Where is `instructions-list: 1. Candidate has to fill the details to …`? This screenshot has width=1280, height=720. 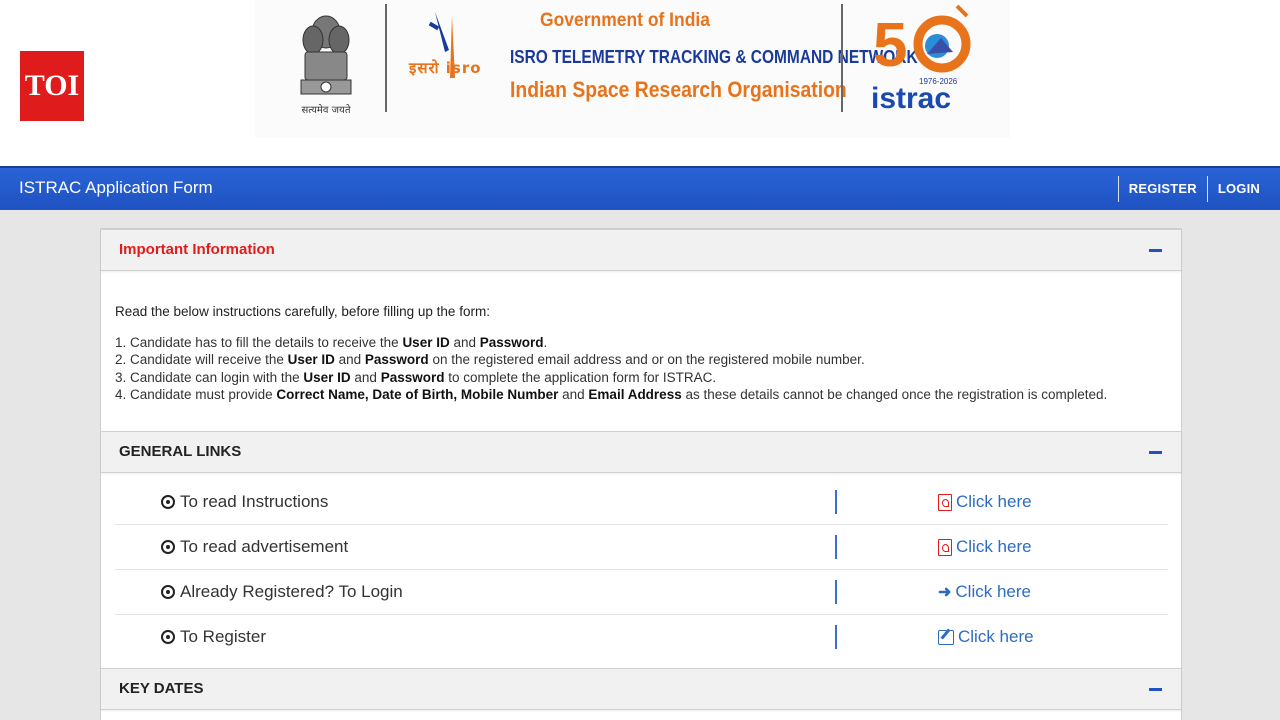
instructions-list: 1. Candidate has to fill the details to … is located at coordinates (611, 368).